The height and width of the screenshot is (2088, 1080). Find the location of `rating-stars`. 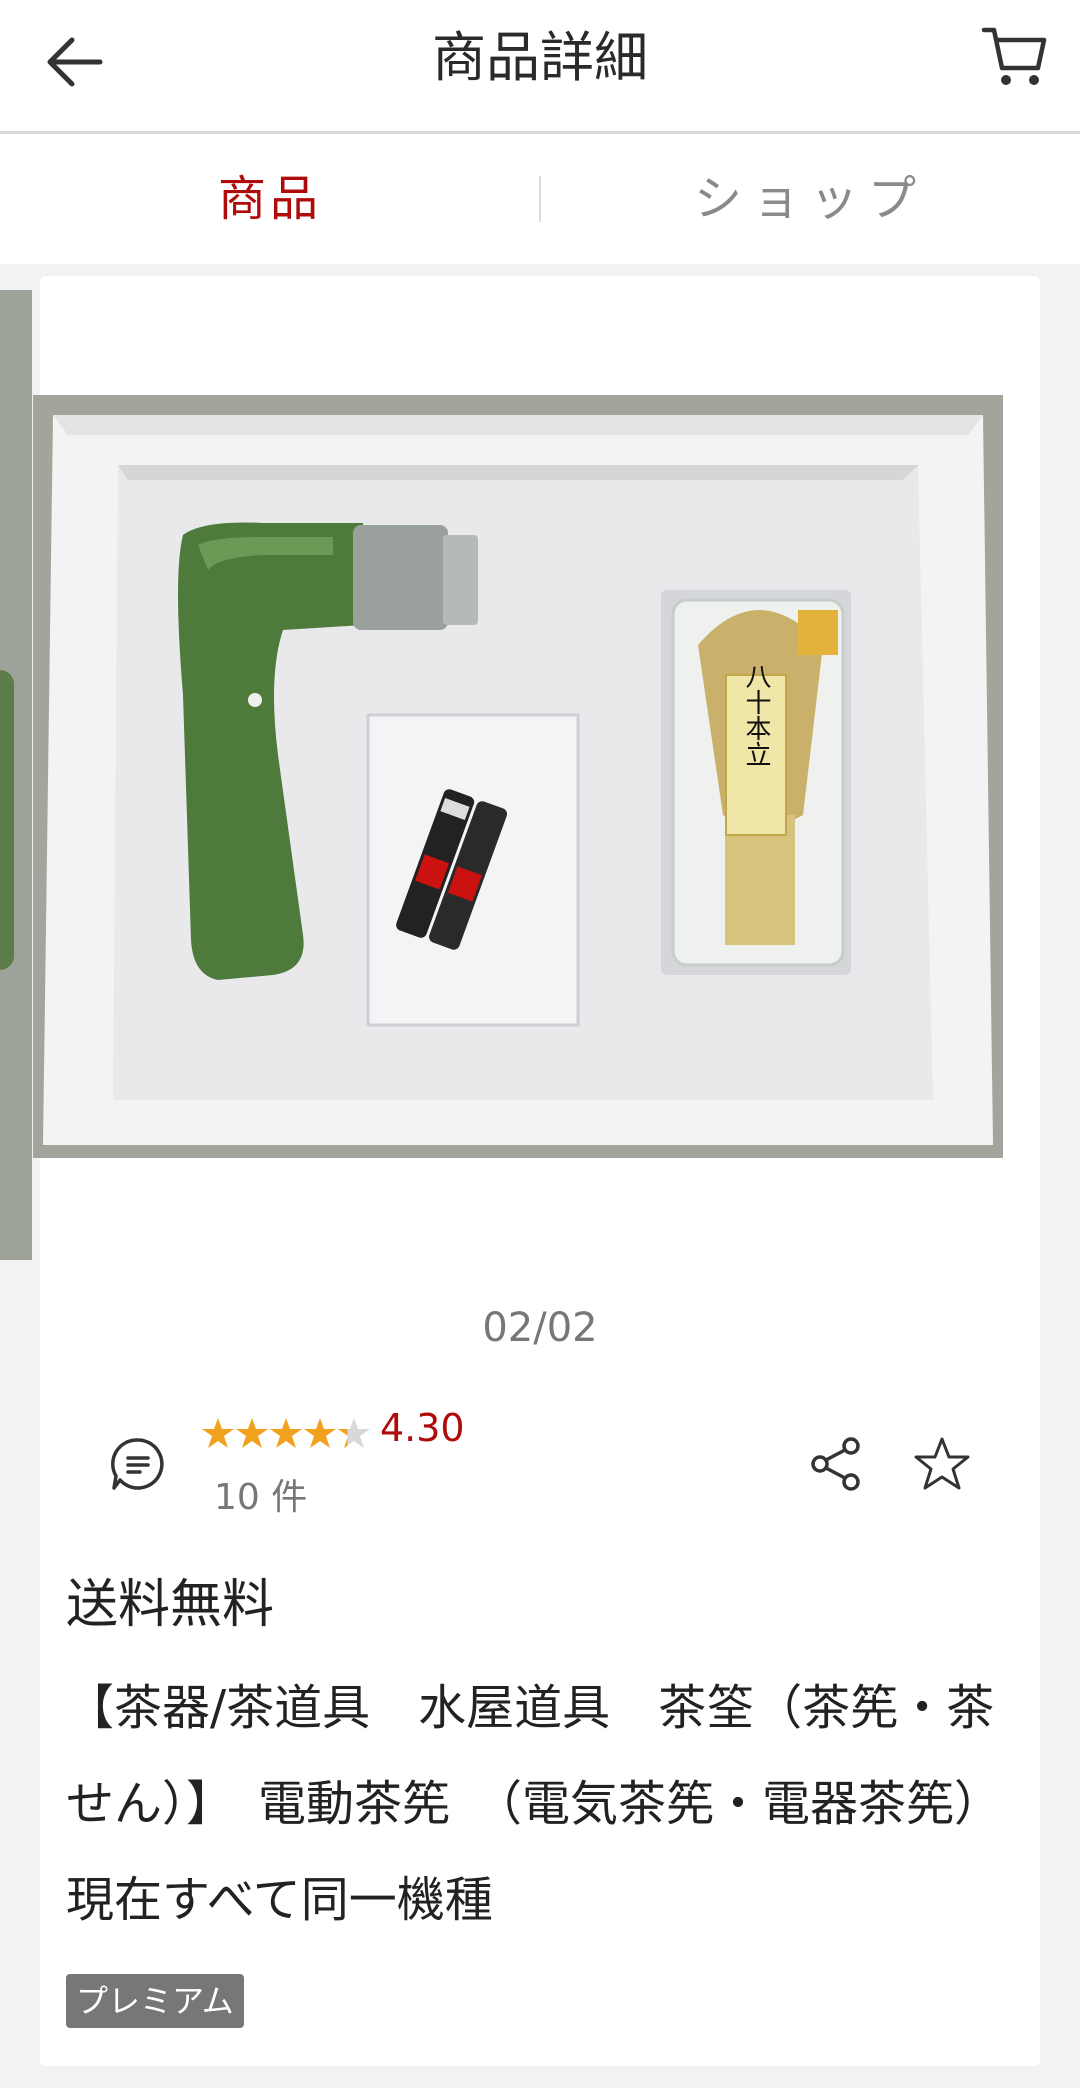

rating-stars is located at coordinates (286, 1433).